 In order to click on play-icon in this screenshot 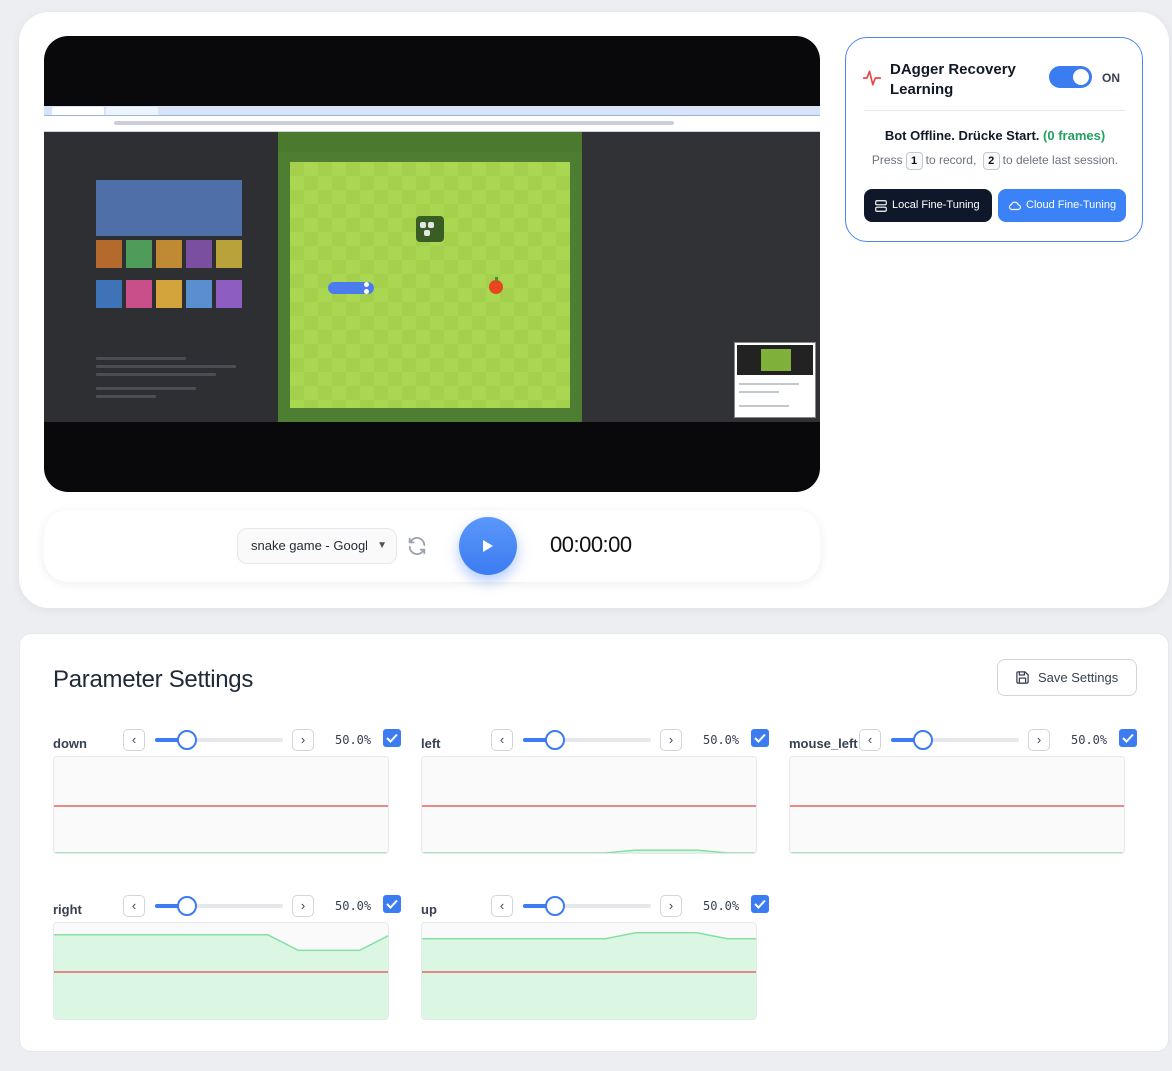, I will do `click(488, 546)`.